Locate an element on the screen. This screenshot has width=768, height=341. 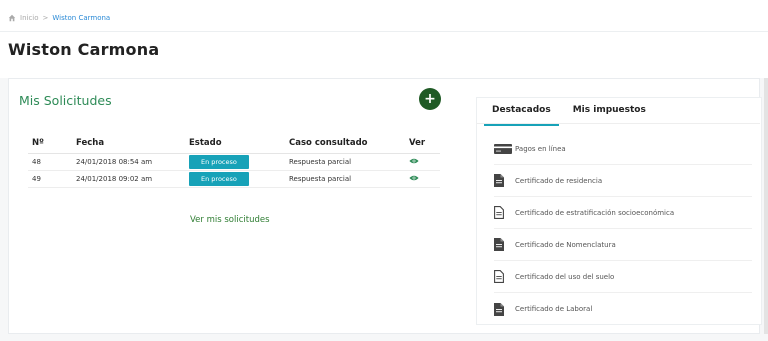
column-header-num: Nº is located at coordinates (50, 143).